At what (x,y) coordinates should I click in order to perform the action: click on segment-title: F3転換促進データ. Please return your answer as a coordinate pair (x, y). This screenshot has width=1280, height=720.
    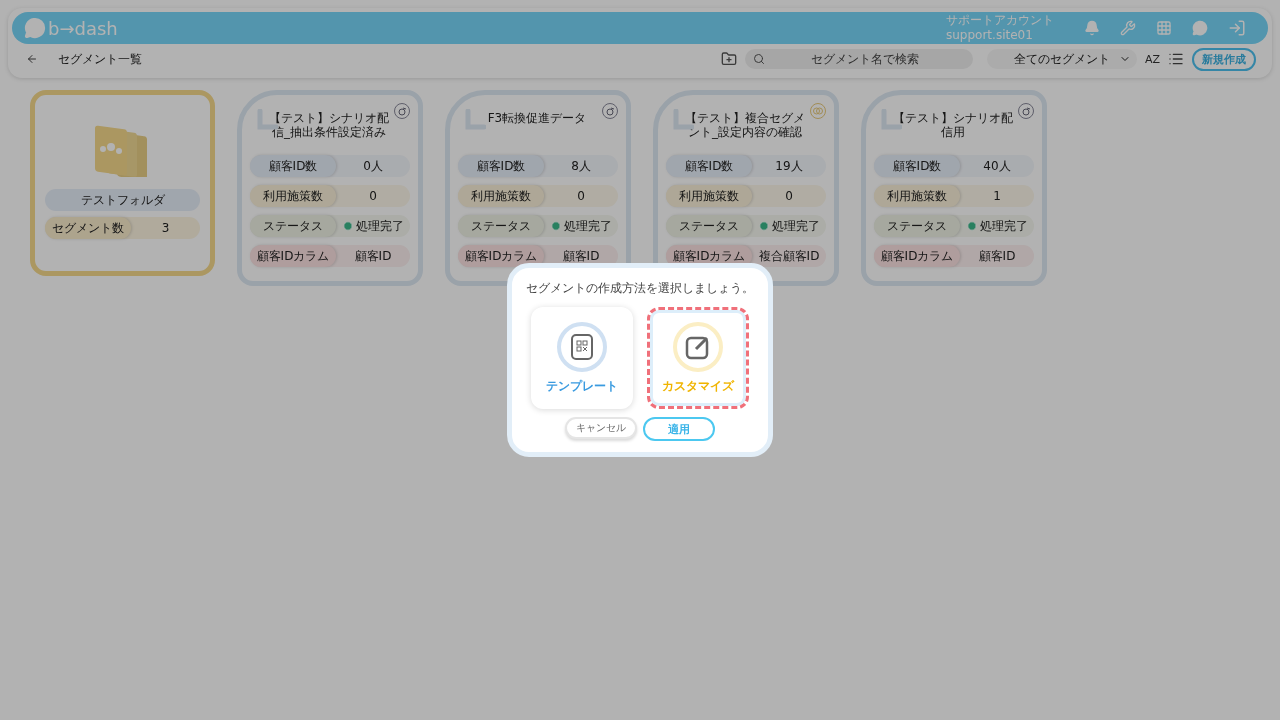
    Looking at the image, I should click on (537, 118).